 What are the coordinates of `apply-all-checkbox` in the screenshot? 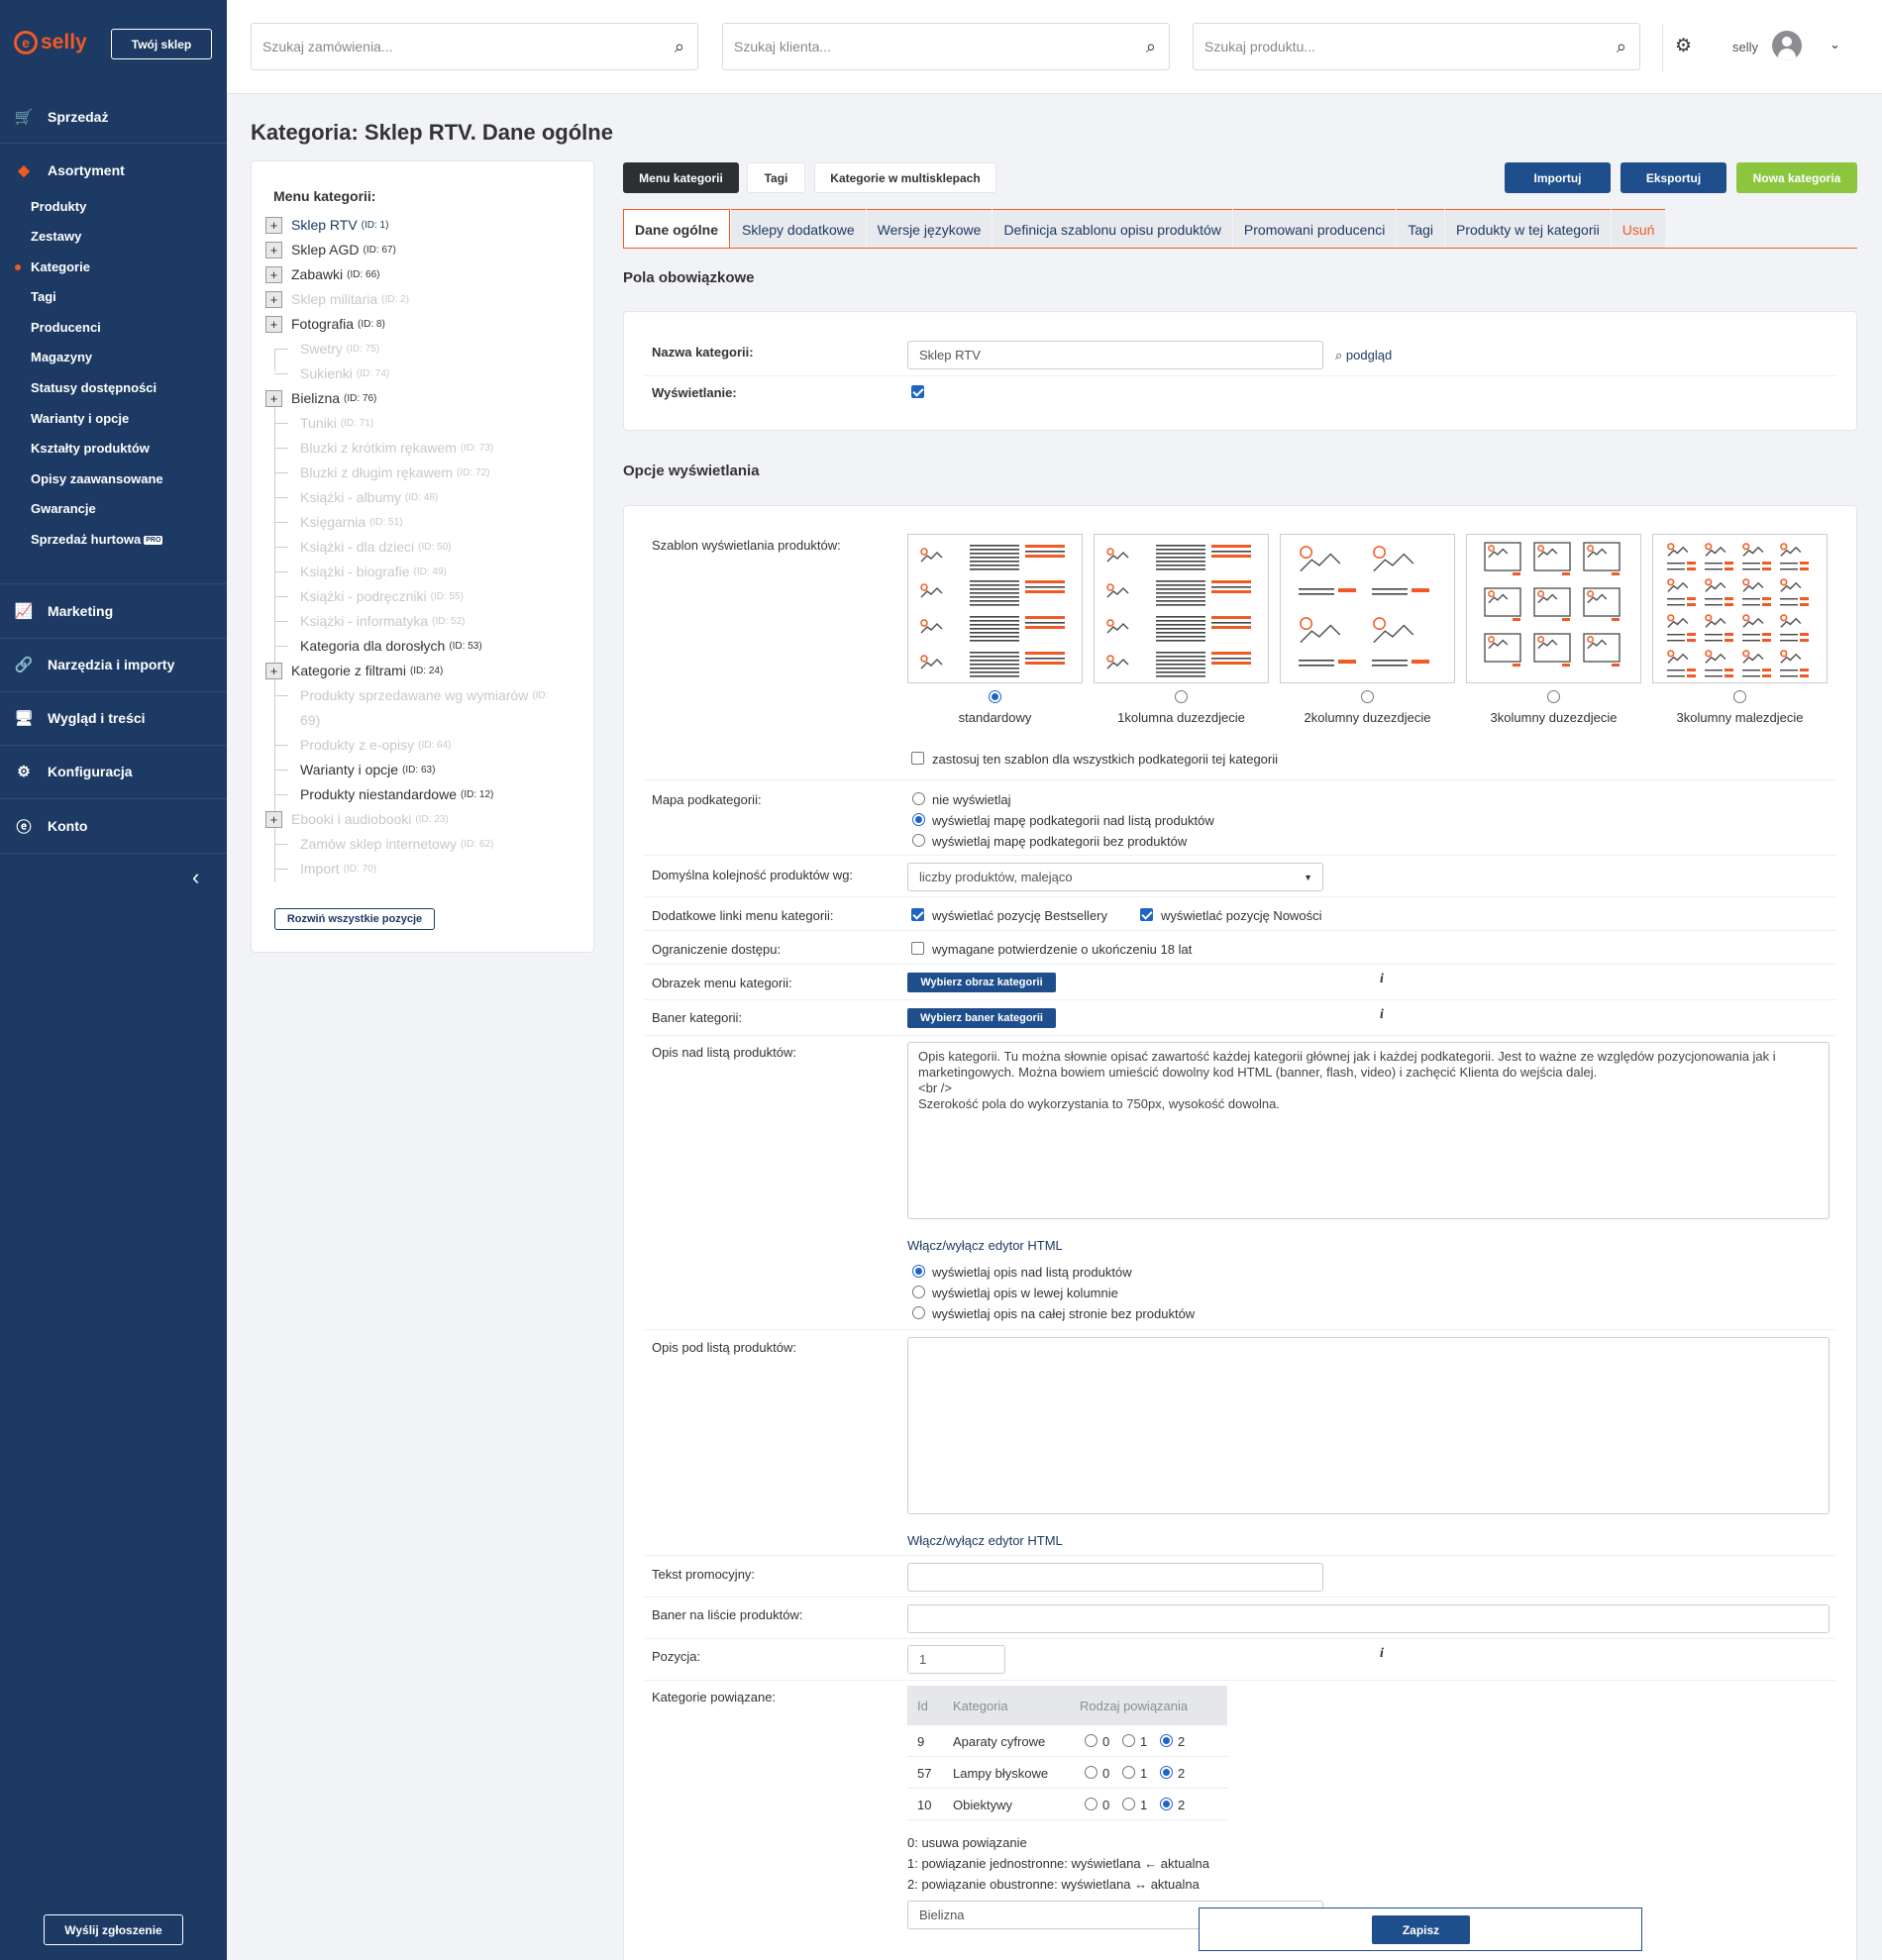 It's located at (917, 758).